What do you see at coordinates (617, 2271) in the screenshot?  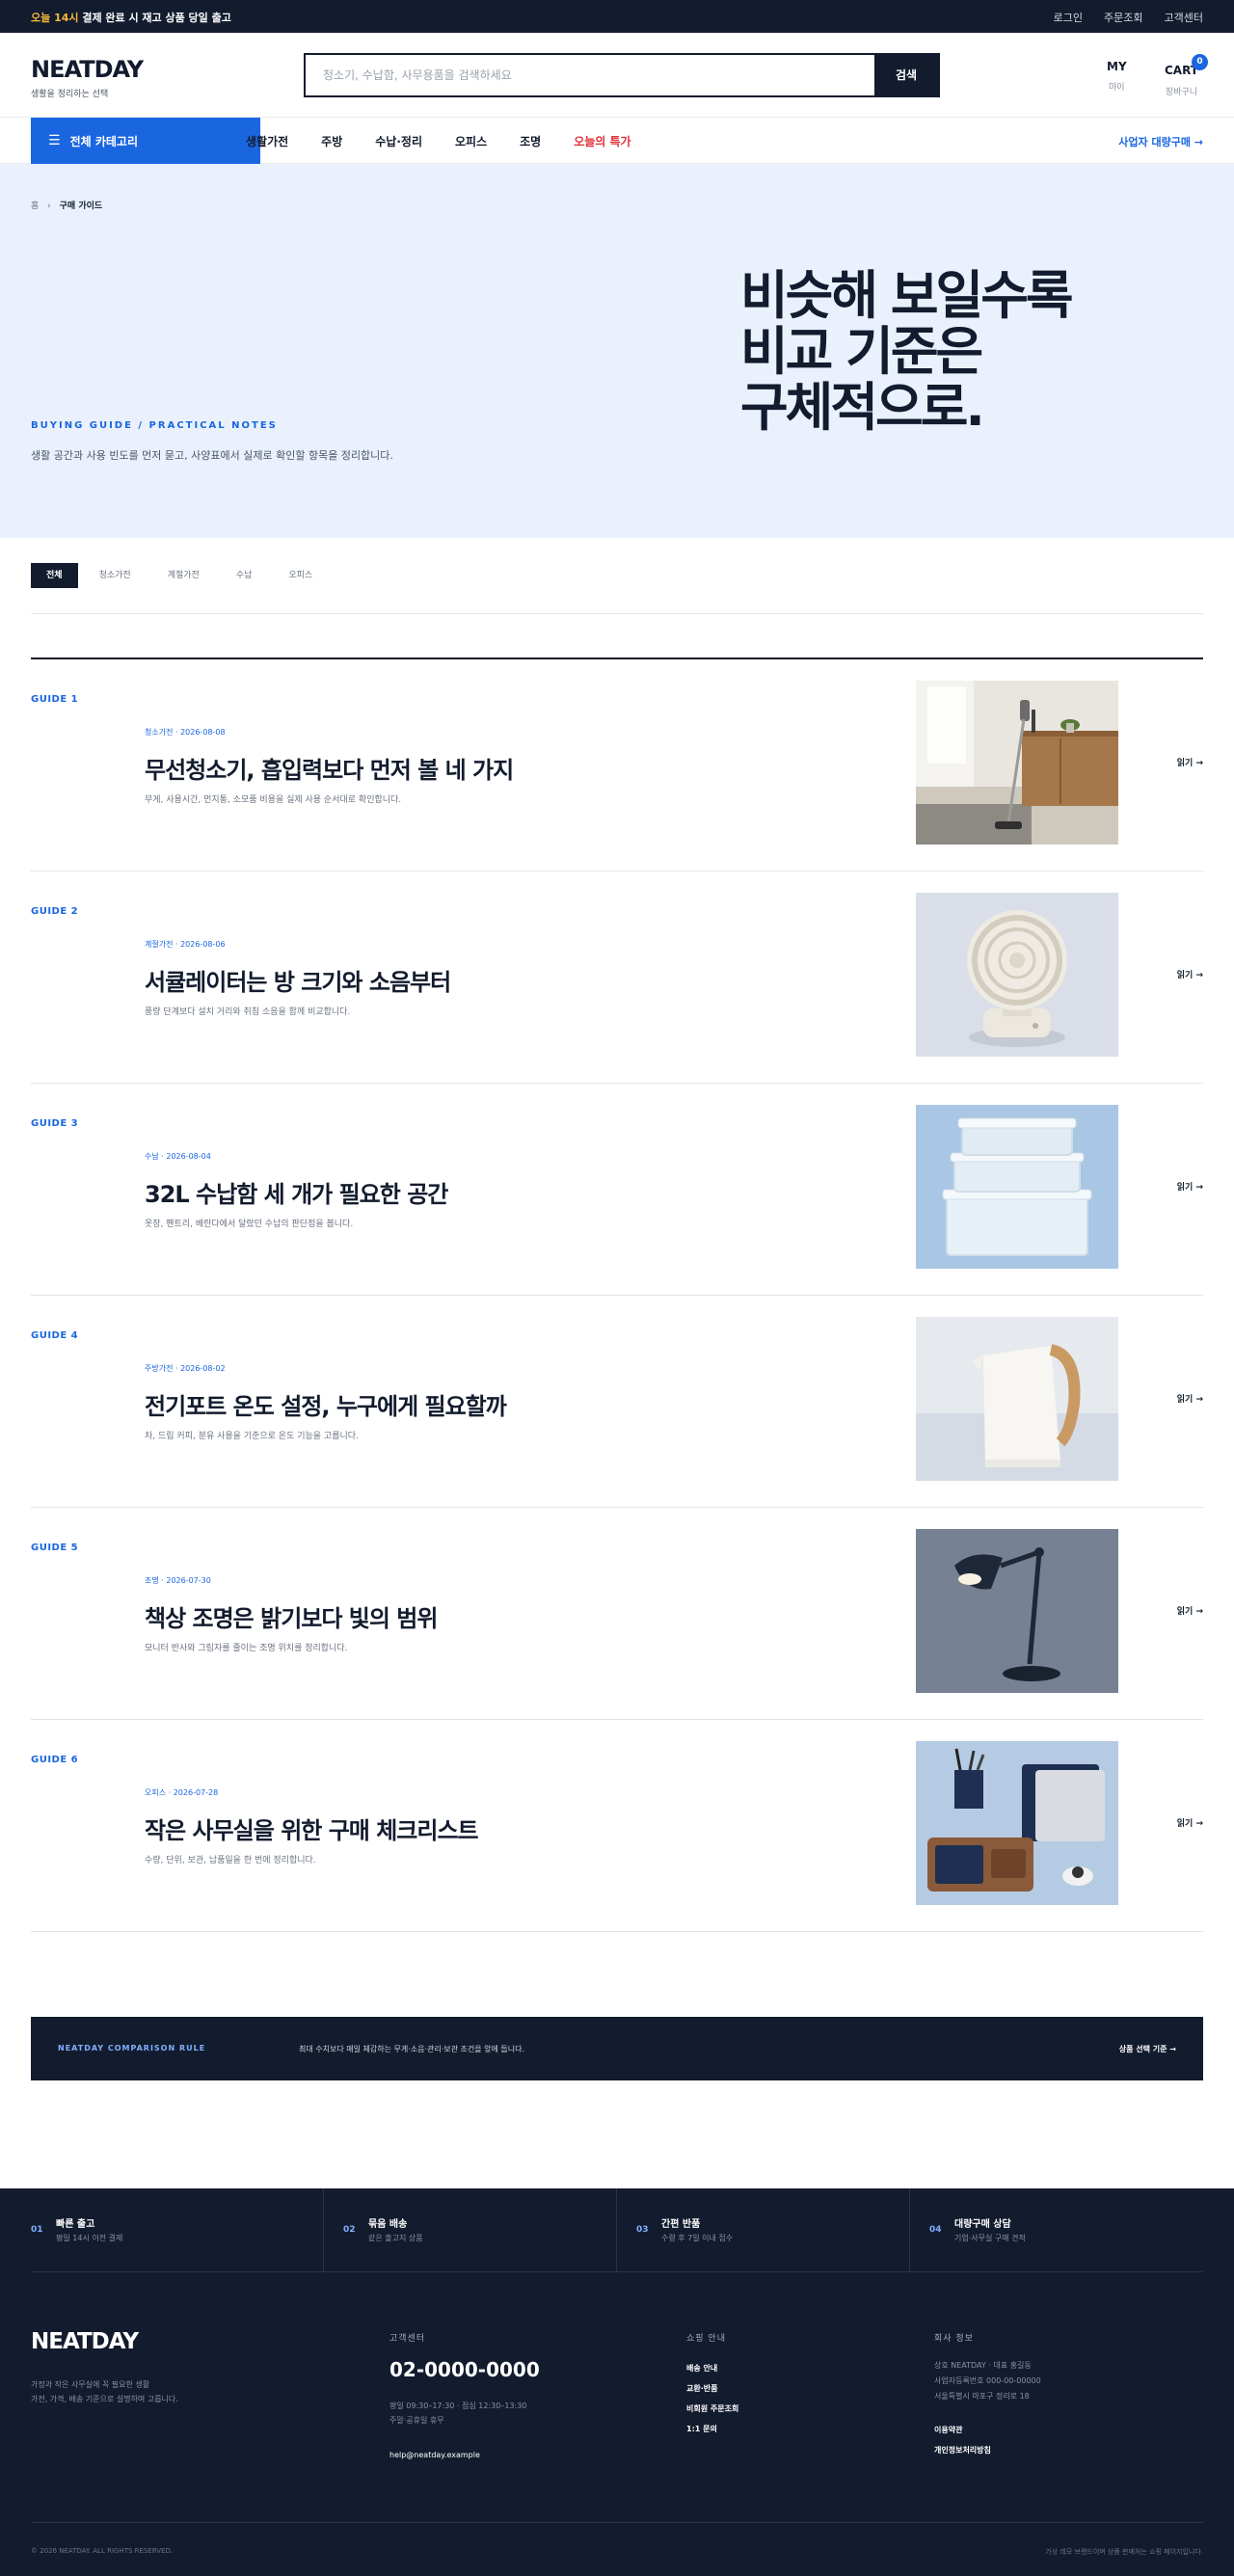 I see `footer-divider` at bounding box center [617, 2271].